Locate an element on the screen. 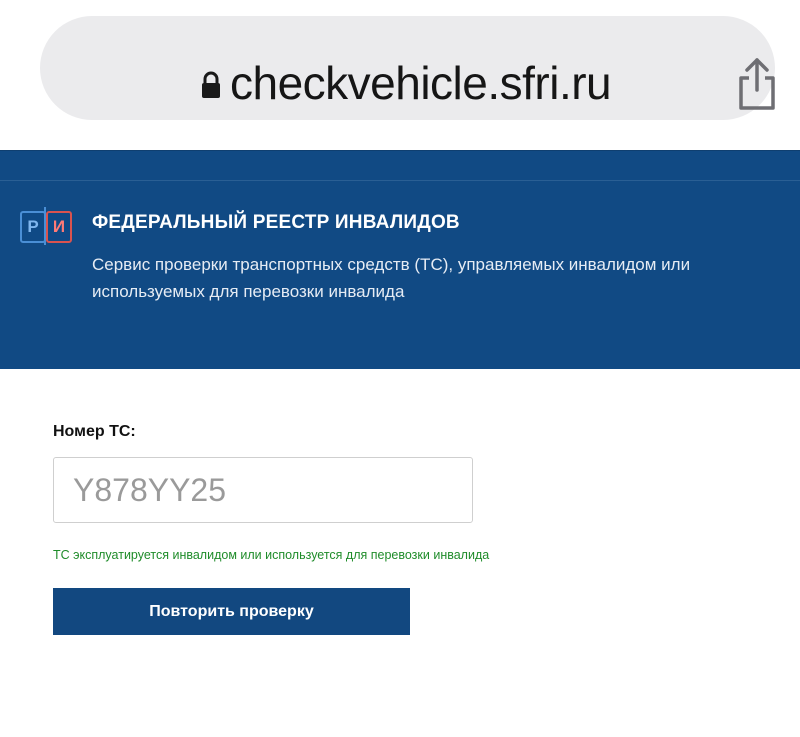 This screenshot has width=800, height=737. site-title: ФЕДЕРАЛЬНЫЙ РЕЕСТР ИНВАЛИДОВ is located at coordinates (276, 222).